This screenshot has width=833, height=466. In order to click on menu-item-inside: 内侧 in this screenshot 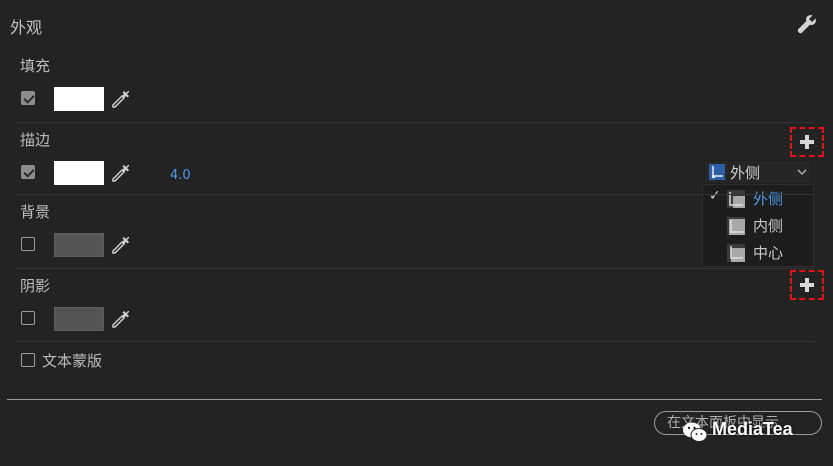, I will do `click(758, 226)`.